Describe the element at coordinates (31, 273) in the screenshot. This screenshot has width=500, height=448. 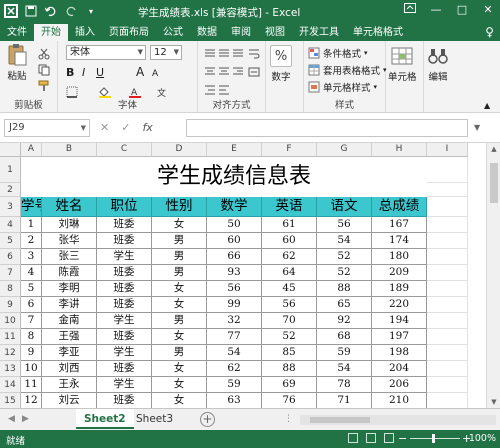
I see `table-cell: 4` at that location.